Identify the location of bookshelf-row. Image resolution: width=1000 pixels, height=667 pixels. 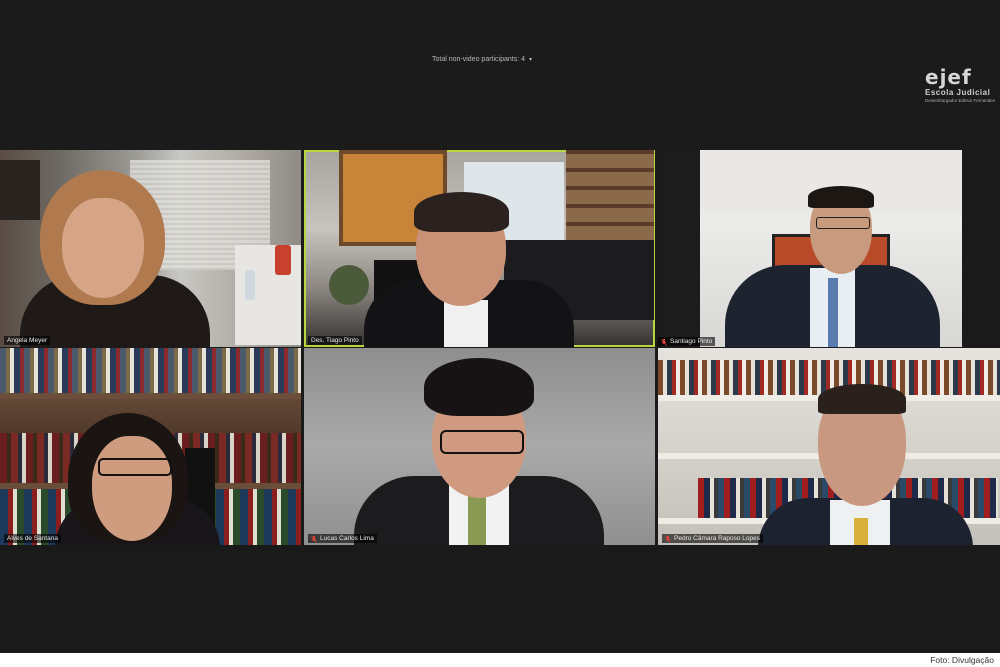
(150, 370).